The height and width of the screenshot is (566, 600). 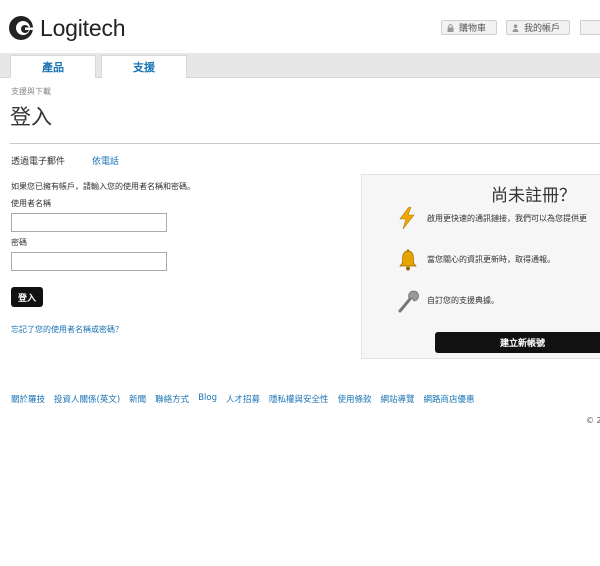 What do you see at coordinates (83, 27) in the screenshot?
I see `brand-name: Logitech` at bounding box center [83, 27].